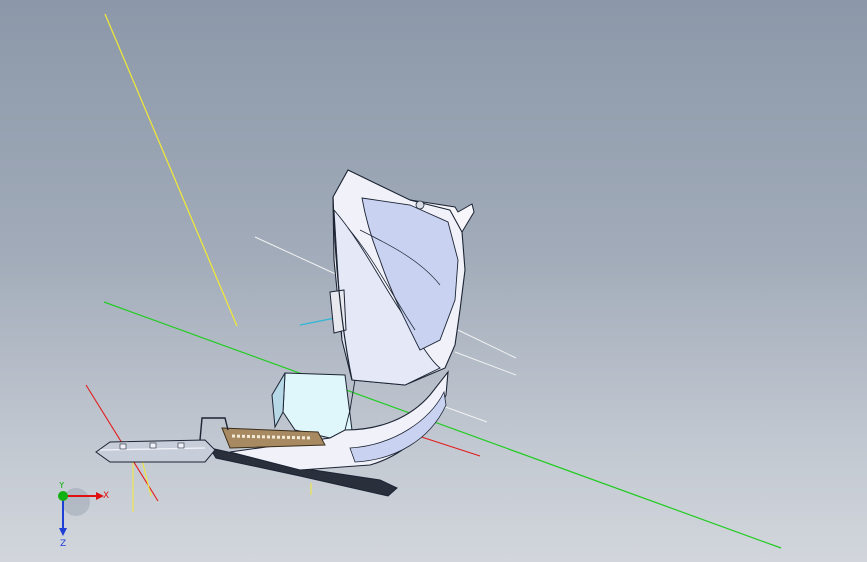 This screenshot has height=562, width=867. I want to click on reference-triad-icon: X Y Z, so click(83, 515).